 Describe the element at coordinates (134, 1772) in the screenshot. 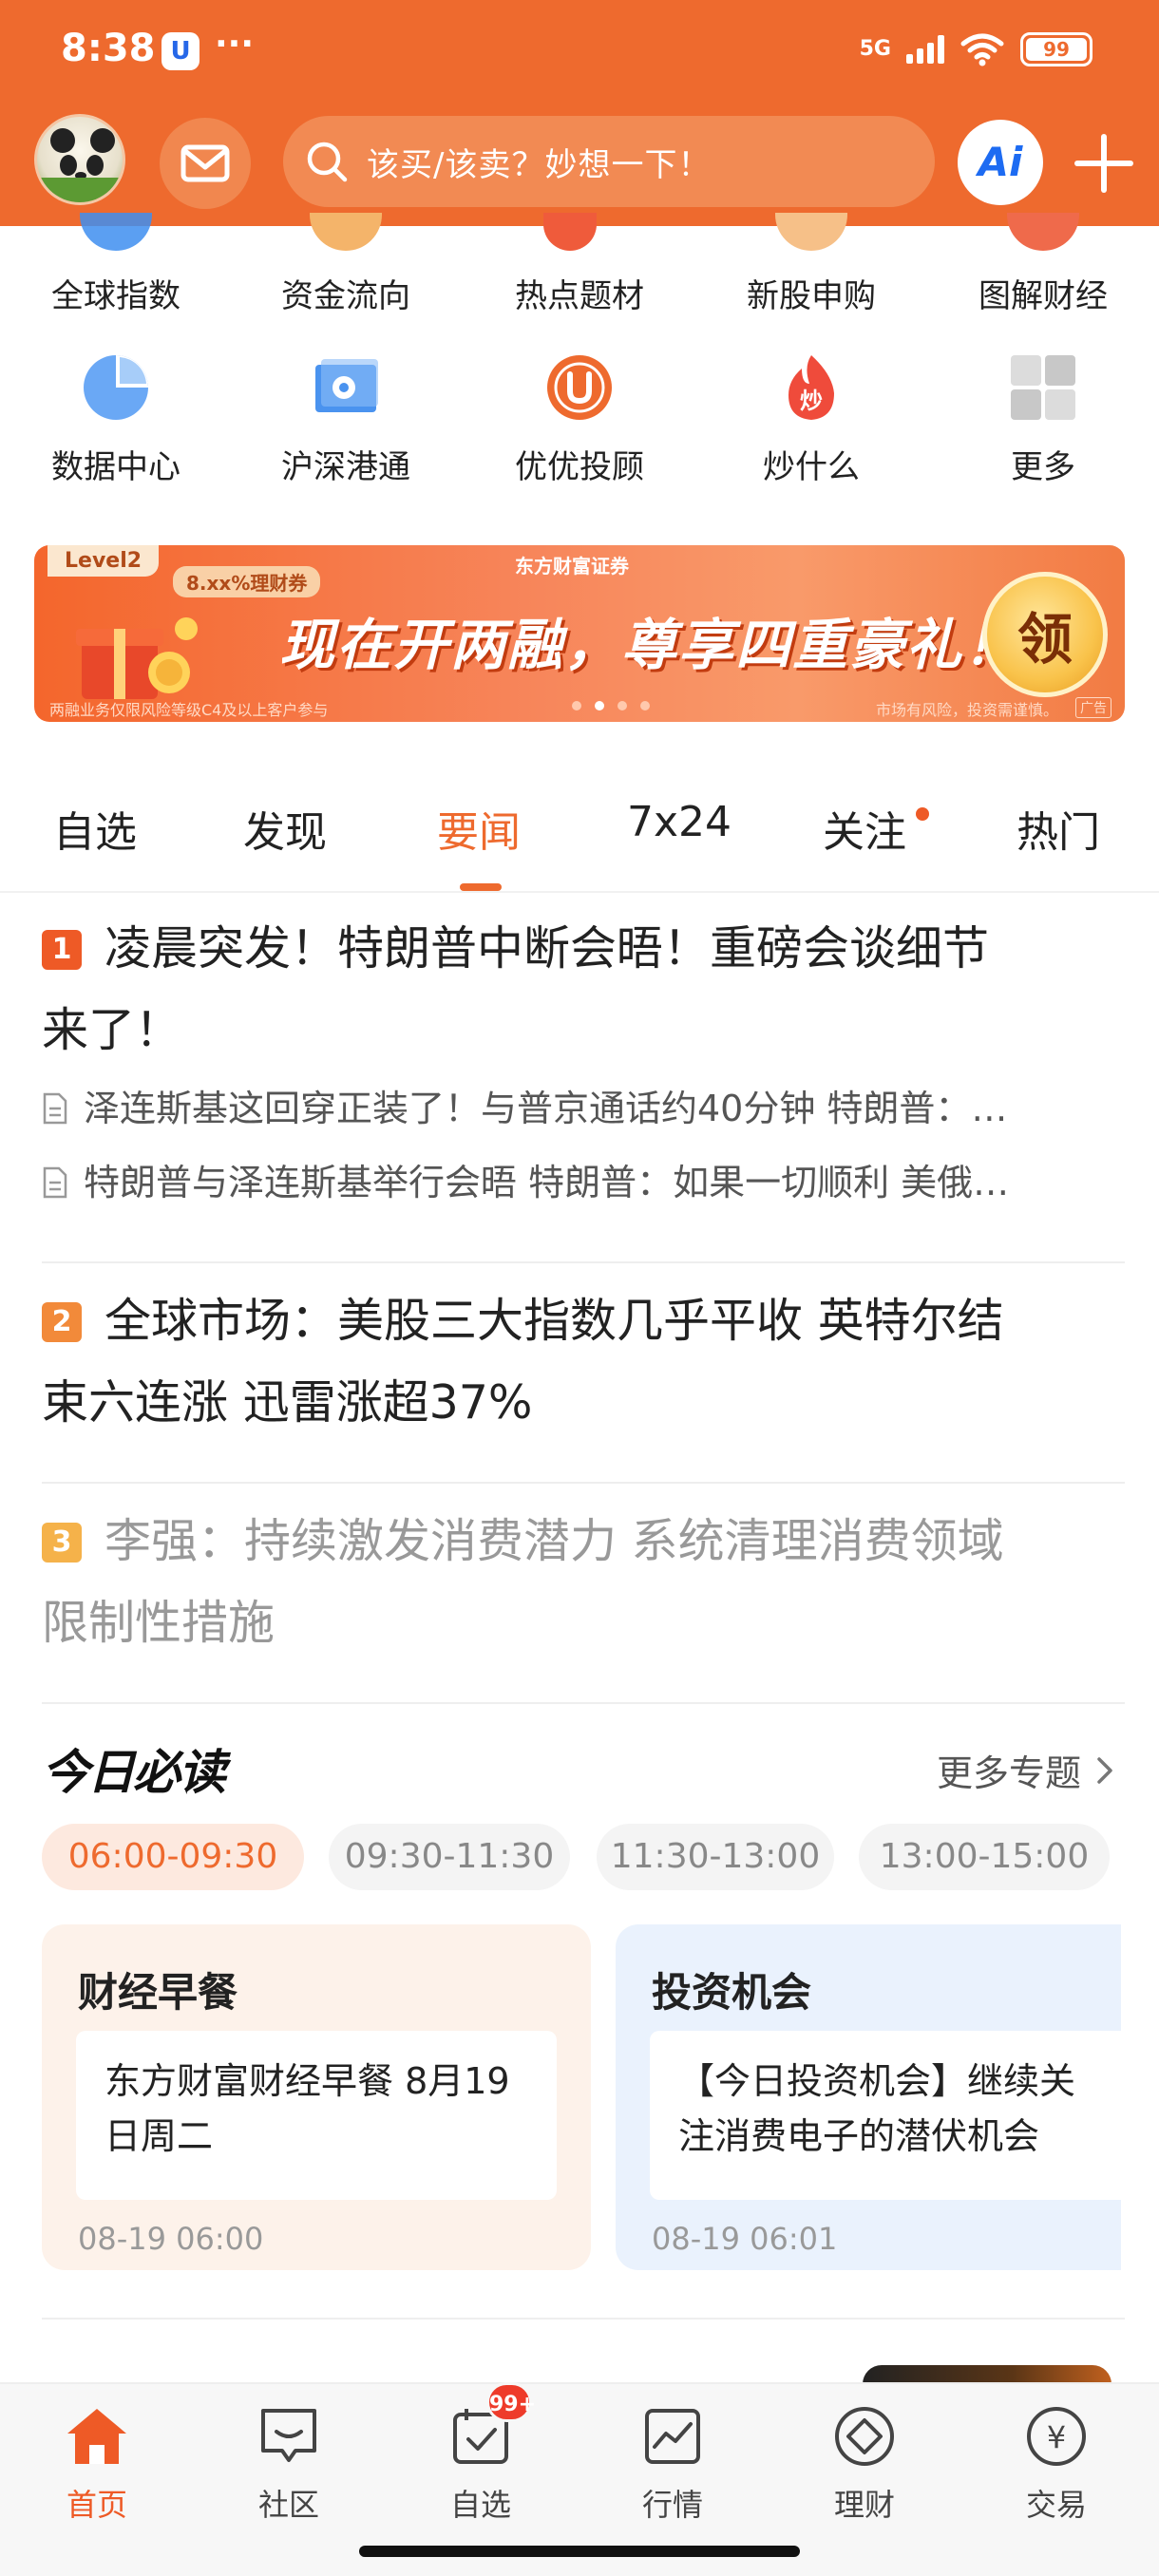

I see `section-title-must-read: 今日必读` at that location.